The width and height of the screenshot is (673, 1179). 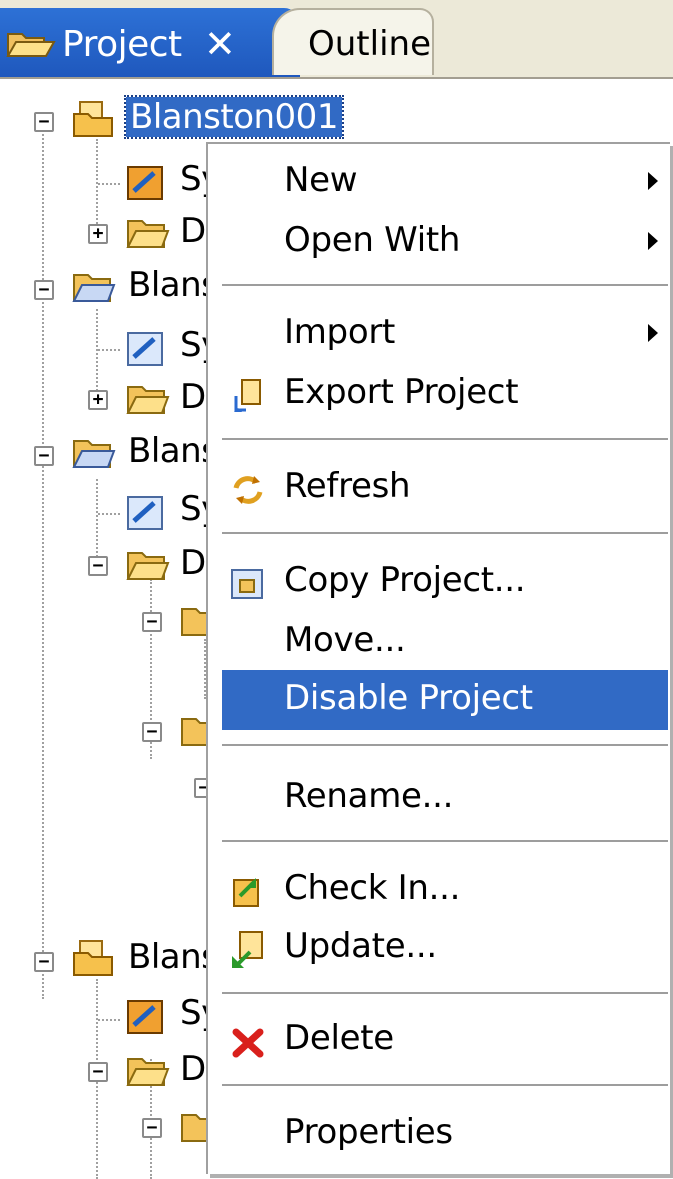 I want to click on tab-project: Project ✕, so click(x=150, y=42).